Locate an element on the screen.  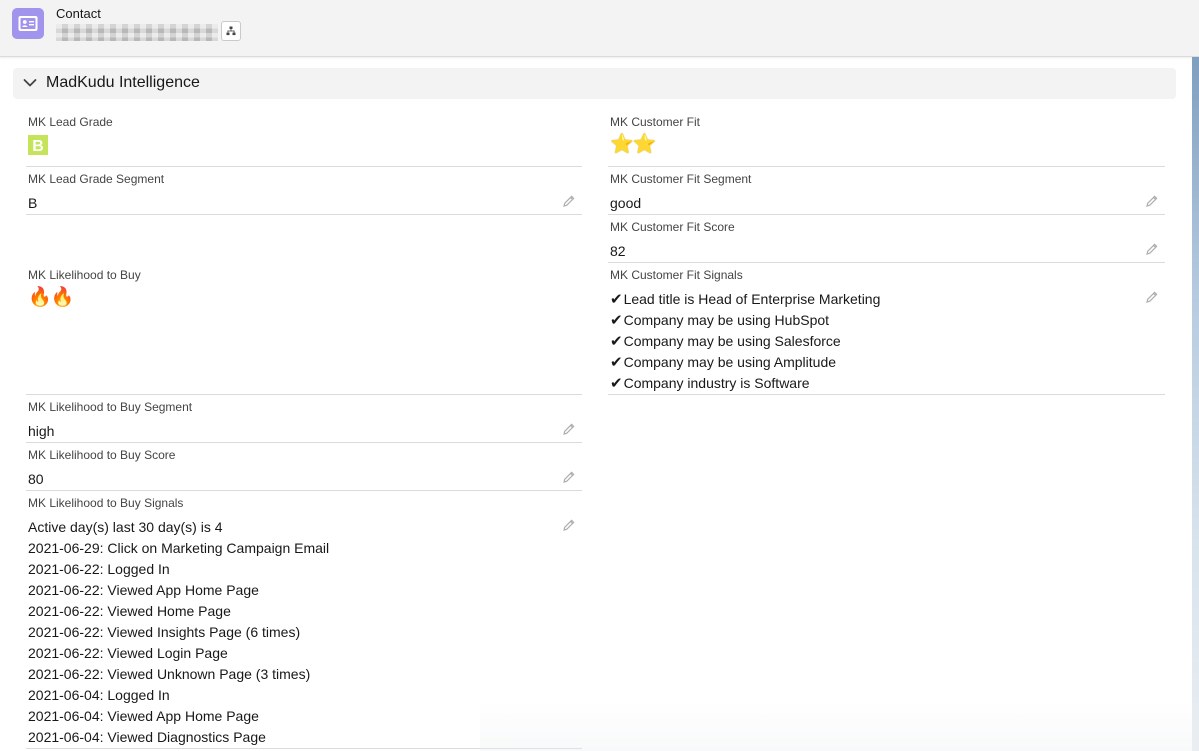
signal-item: 2021-06-22: Logged In is located at coordinates (99, 569).